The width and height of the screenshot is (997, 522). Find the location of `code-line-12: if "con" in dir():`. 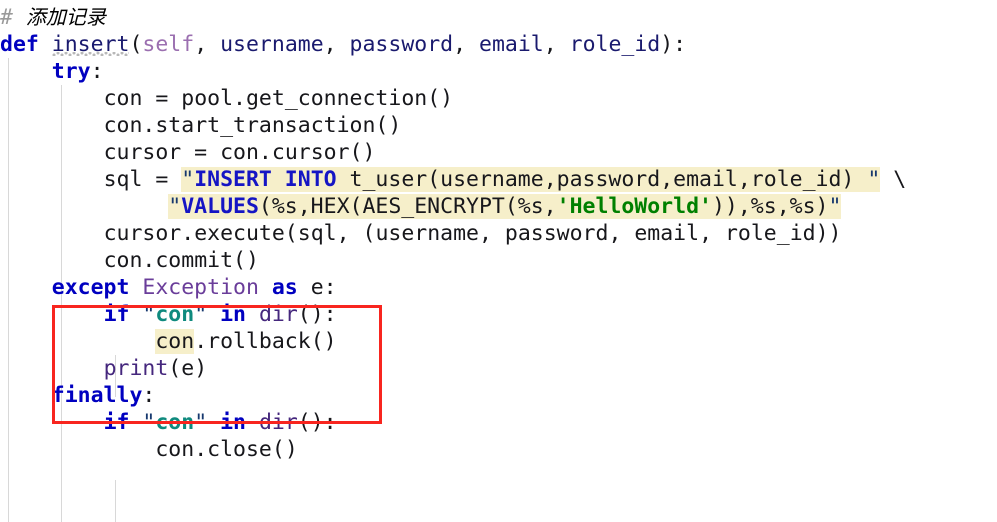

code-line-12: if "con" in dir(): is located at coordinates (498, 314).